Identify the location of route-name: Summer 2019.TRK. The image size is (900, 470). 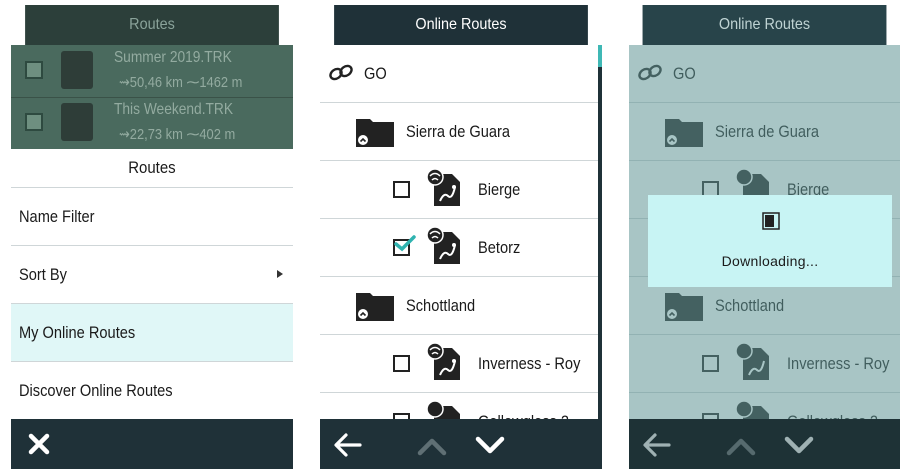
(173, 57).